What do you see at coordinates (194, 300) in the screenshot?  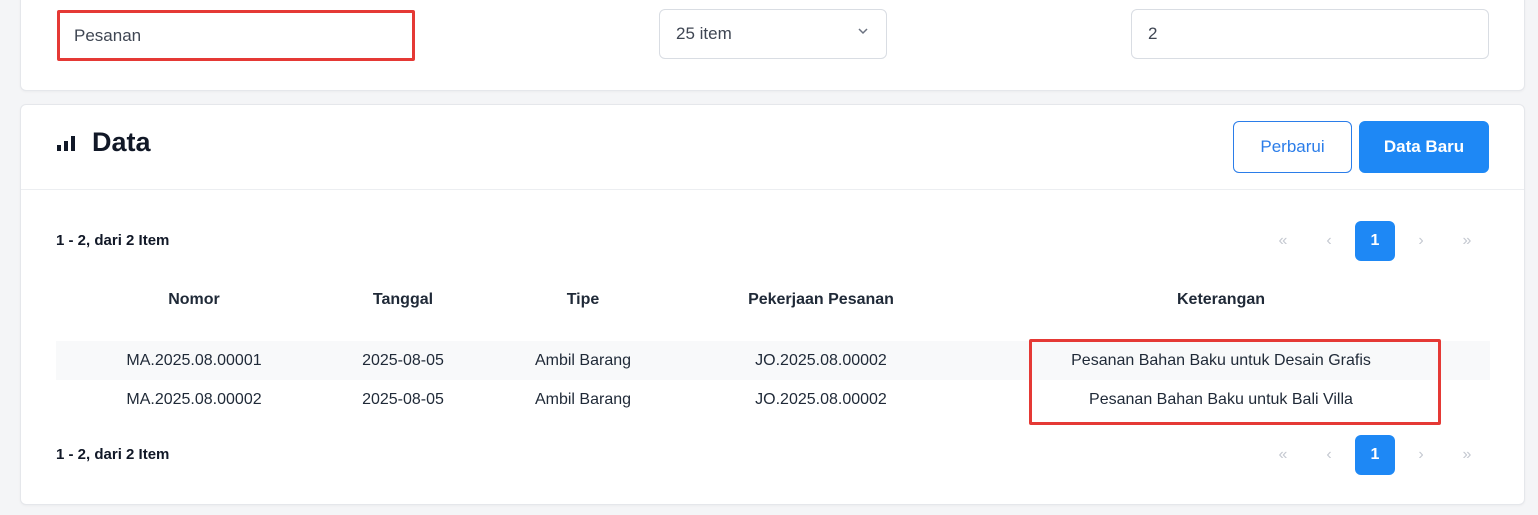 I see `column-header-nomor: Nomor` at bounding box center [194, 300].